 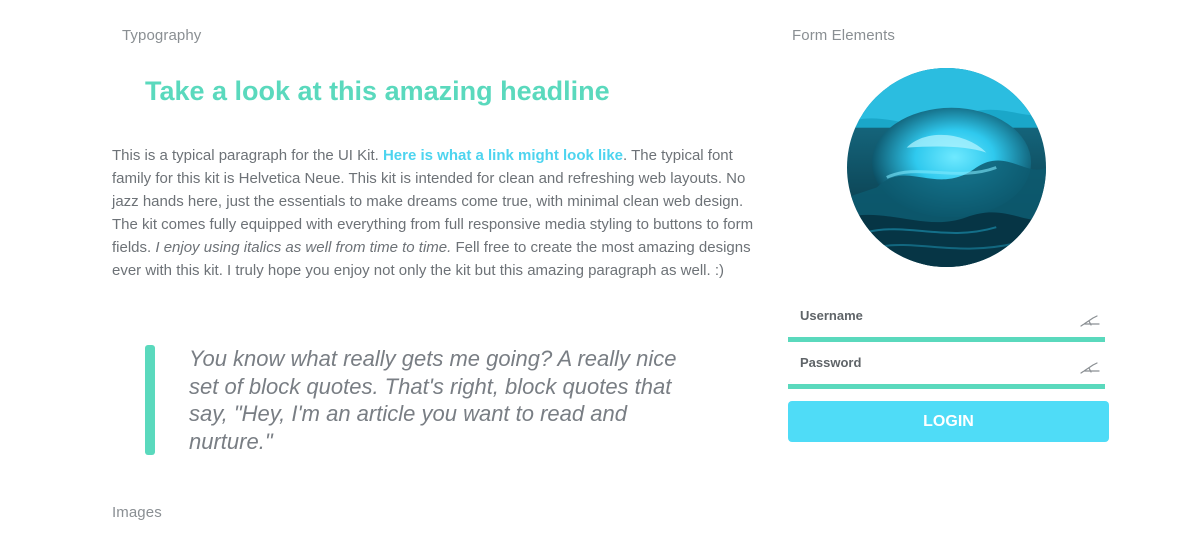 What do you see at coordinates (946, 368) in the screenshot?
I see `password-field: Password` at bounding box center [946, 368].